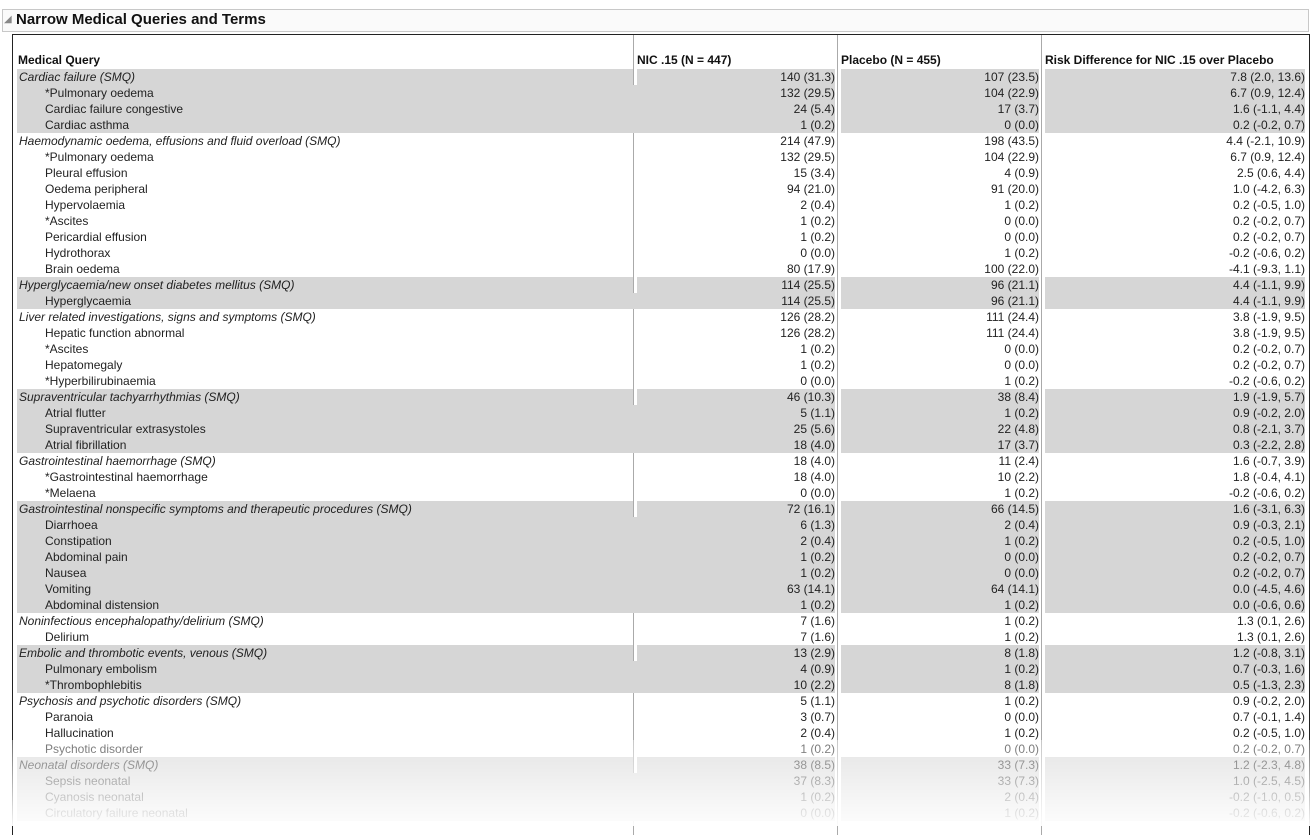 This screenshot has height=835, width=1311. What do you see at coordinates (663, 717) in the screenshot?
I see `term-row: Paranoia 3 (0.7) 0 (0.0) 0.7 (-0.1, 1.4)` at bounding box center [663, 717].